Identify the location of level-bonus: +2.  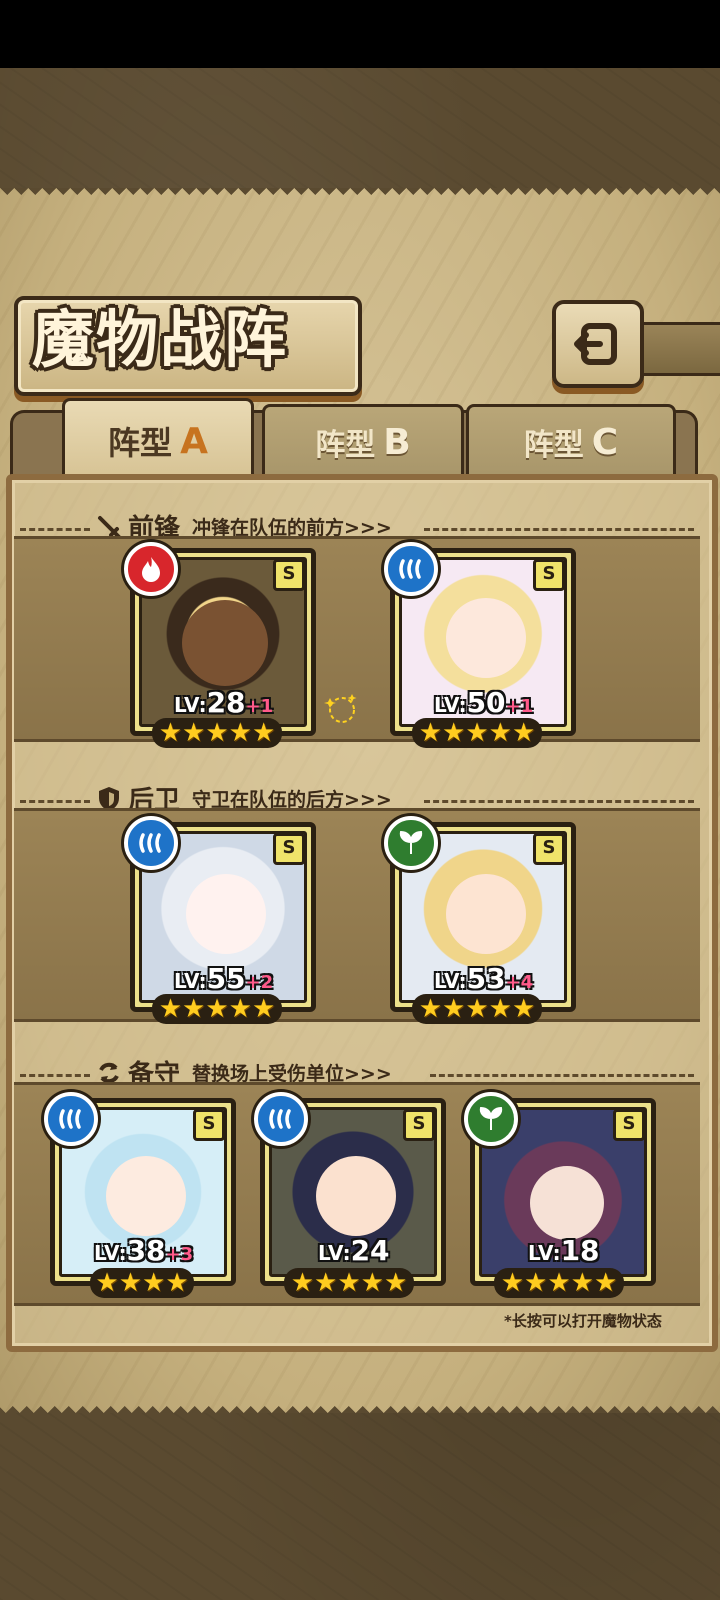
(259, 982).